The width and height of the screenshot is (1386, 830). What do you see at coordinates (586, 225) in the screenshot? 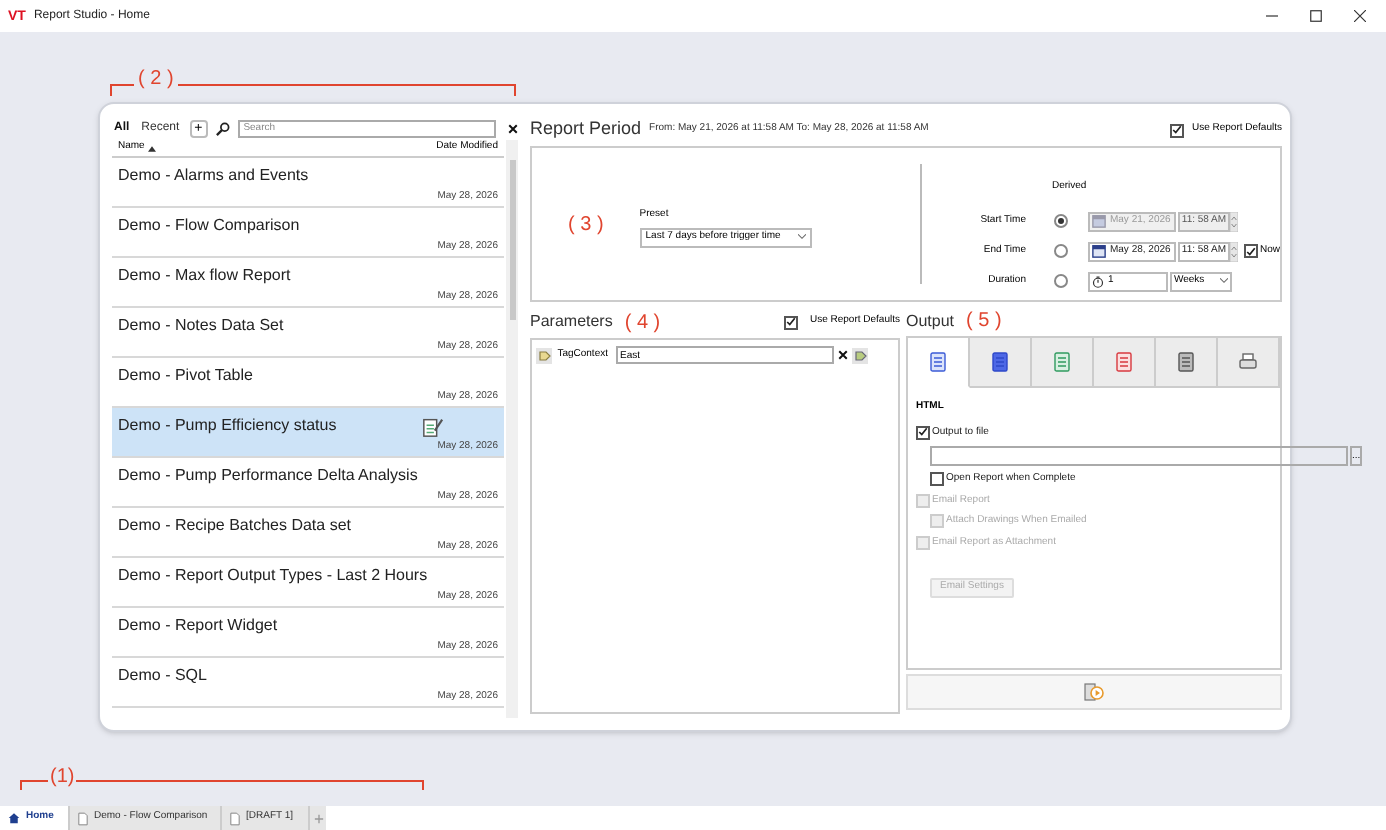
I see `annotation-label: ( 3 )` at bounding box center [586, 225].